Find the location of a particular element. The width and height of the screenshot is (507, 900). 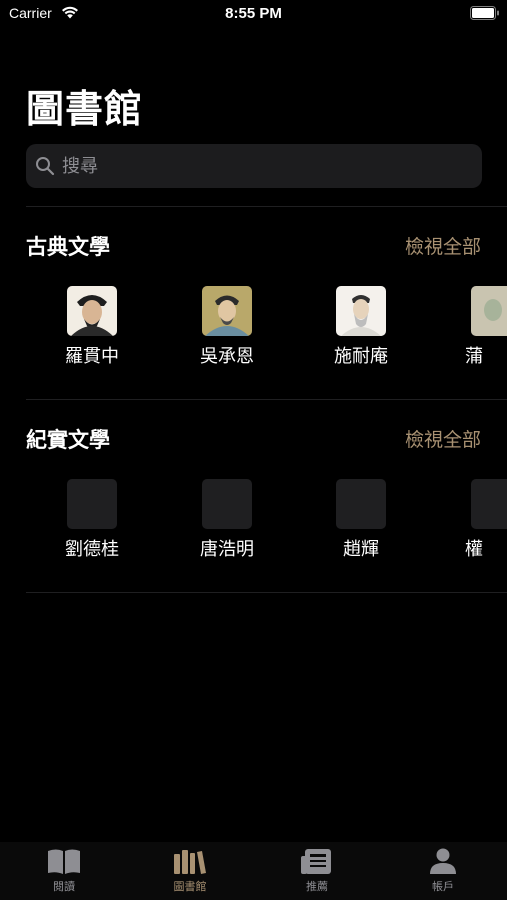

search-icon is located at coordinates (45, 166).